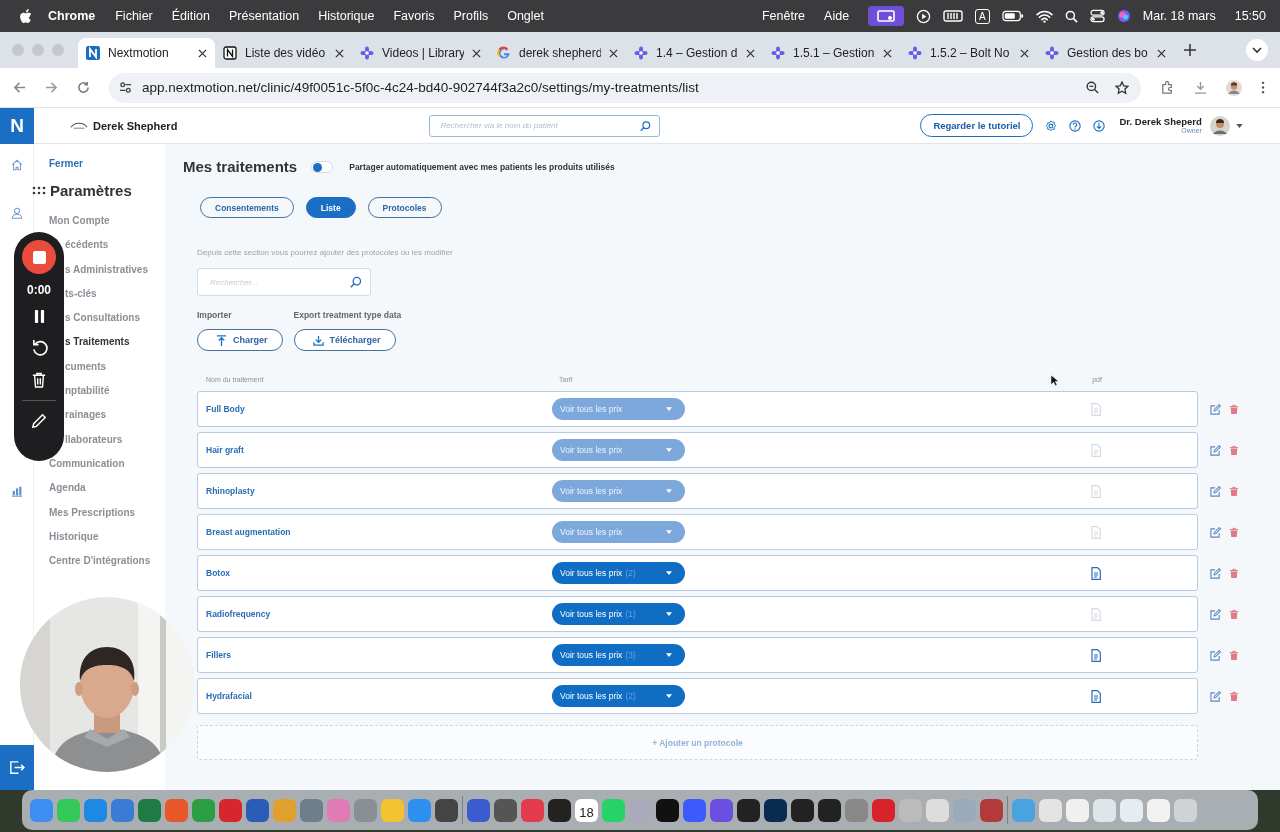 The height and width of the screenshot is (832, 1280). Describe the element at coordinates (347, 315) in the screenshot. I see `export-label: Export treatment type data` at that location.